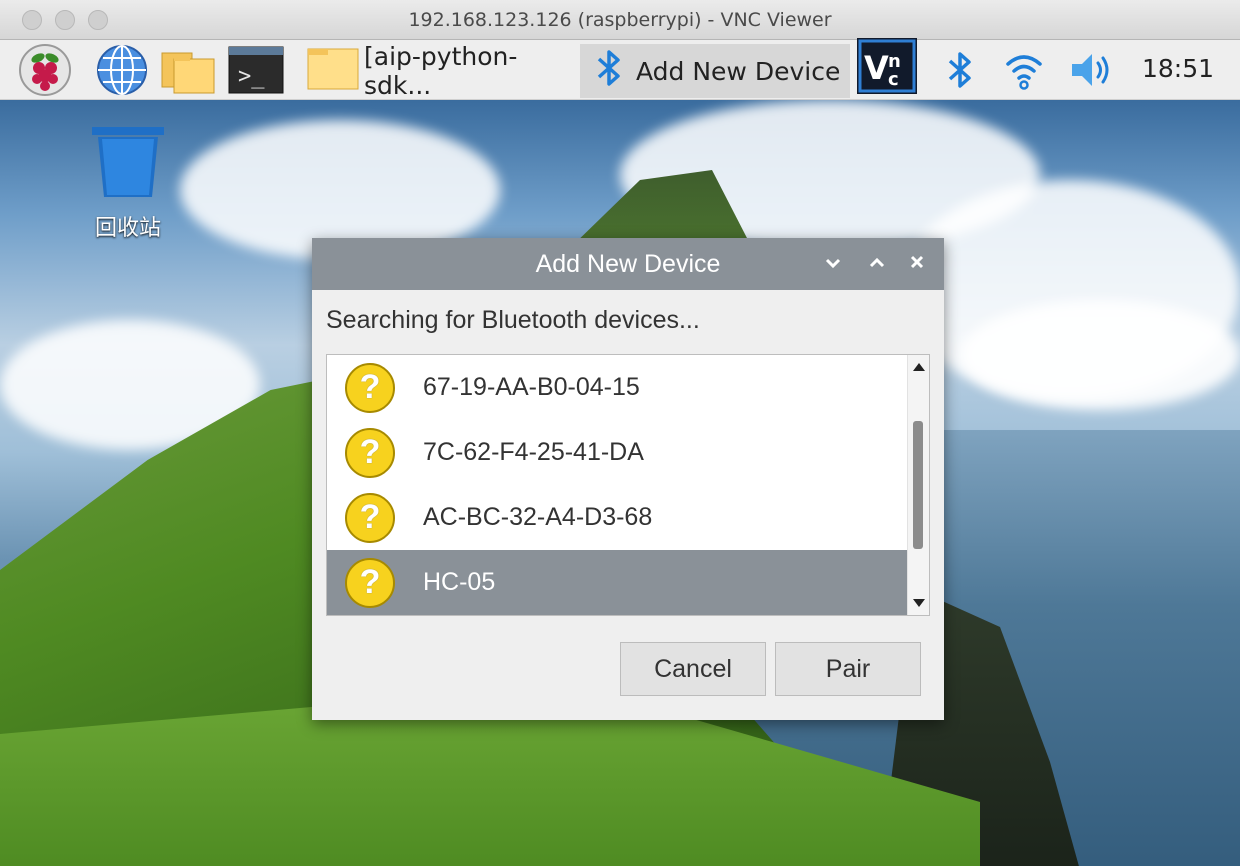  I want to click on device-row: ? AC-BC-32-A4-D3-68, so click(617, 517).